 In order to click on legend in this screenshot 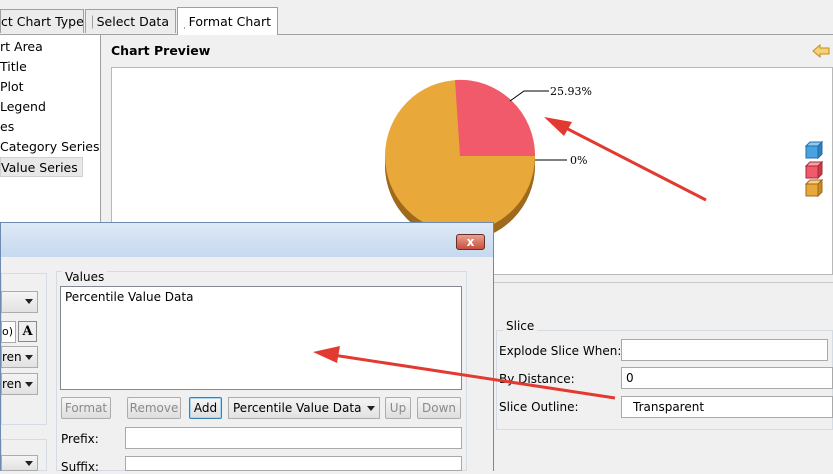, I will do `click(814, 169)`.